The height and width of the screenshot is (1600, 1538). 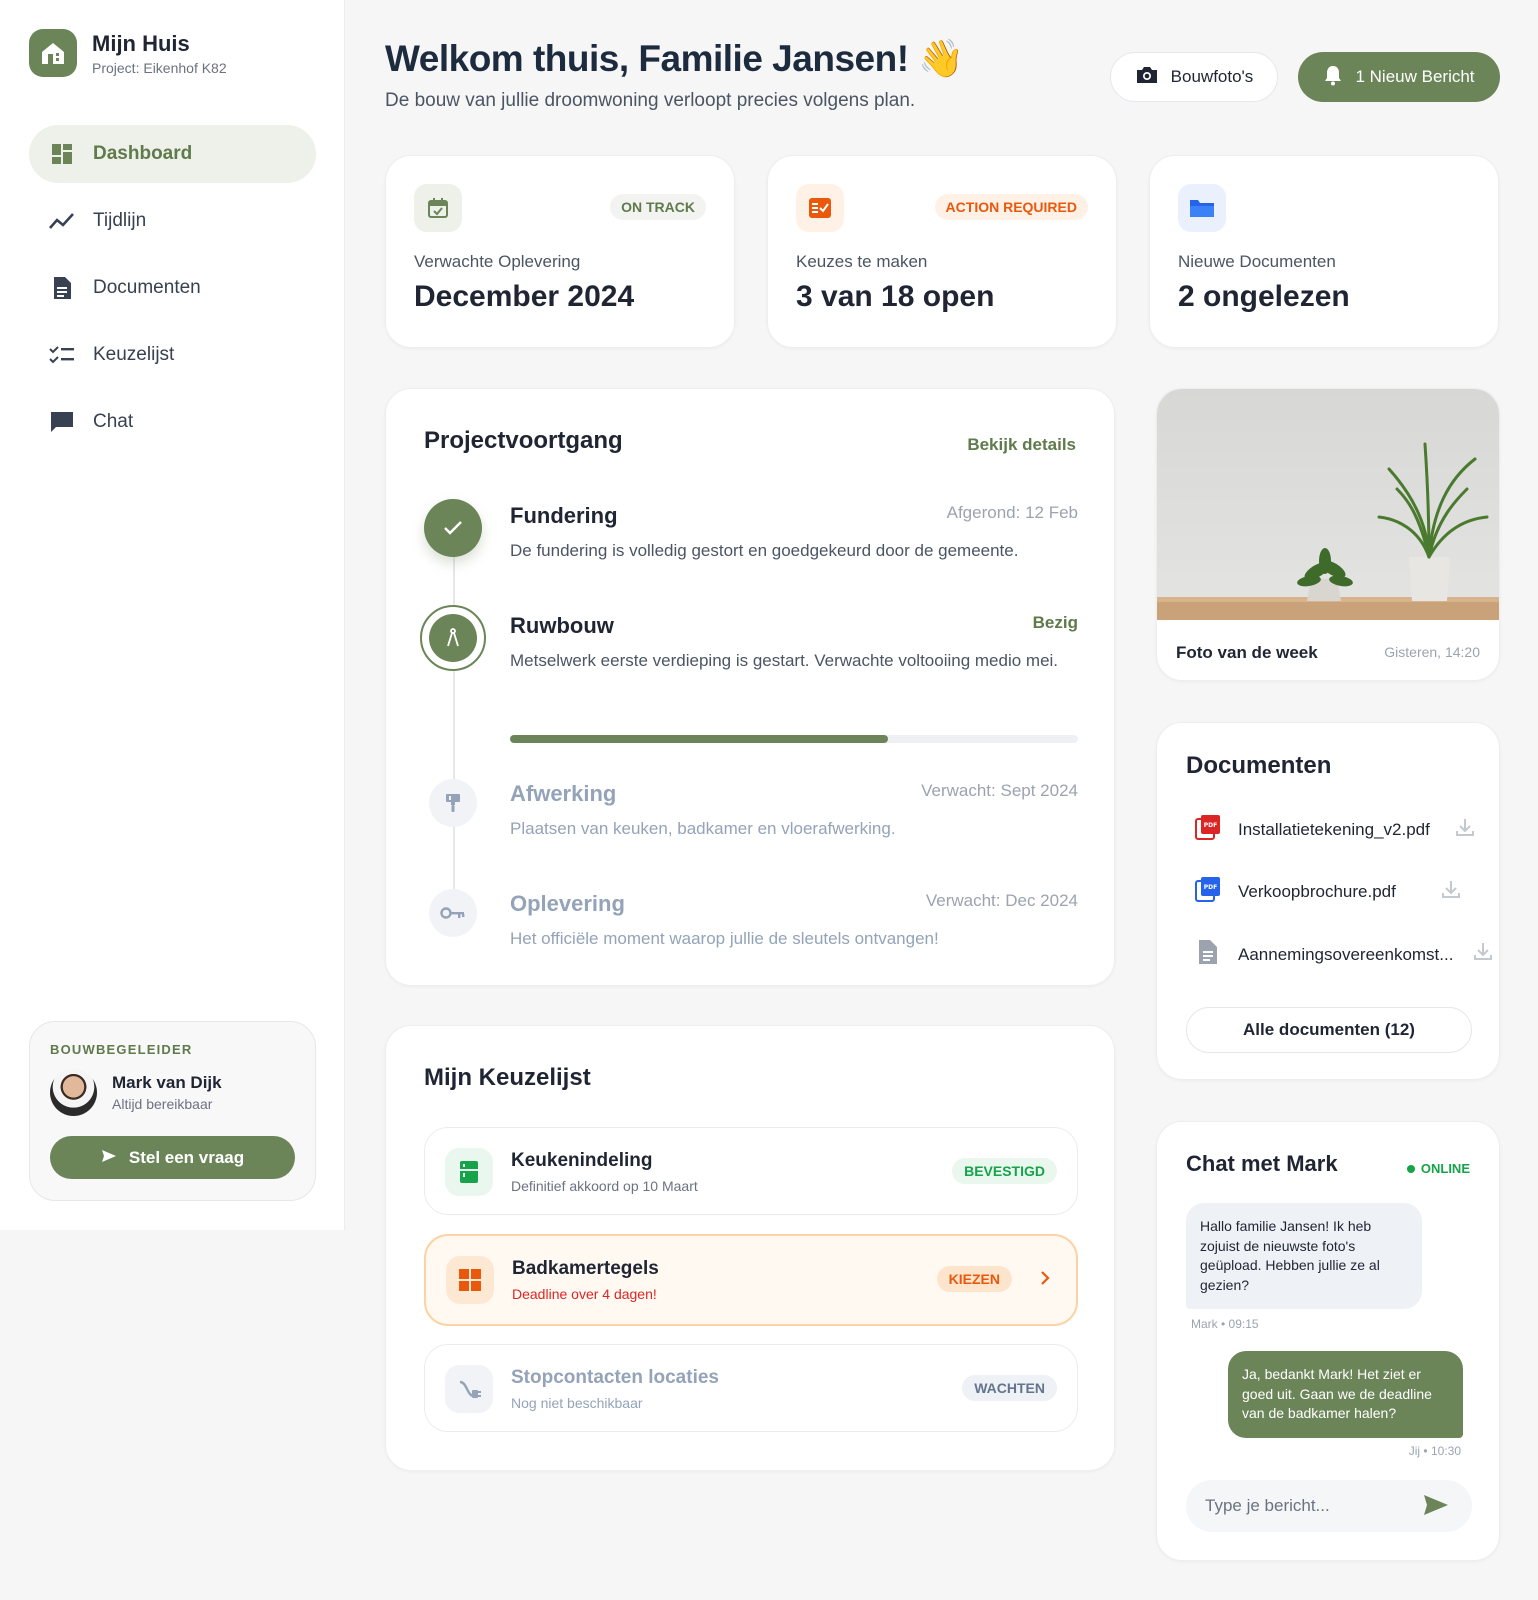 What do you see at coordinates (563, 793) in the screenshot?
I see `step-title: Afwerking` at bounding box center [563, 793].